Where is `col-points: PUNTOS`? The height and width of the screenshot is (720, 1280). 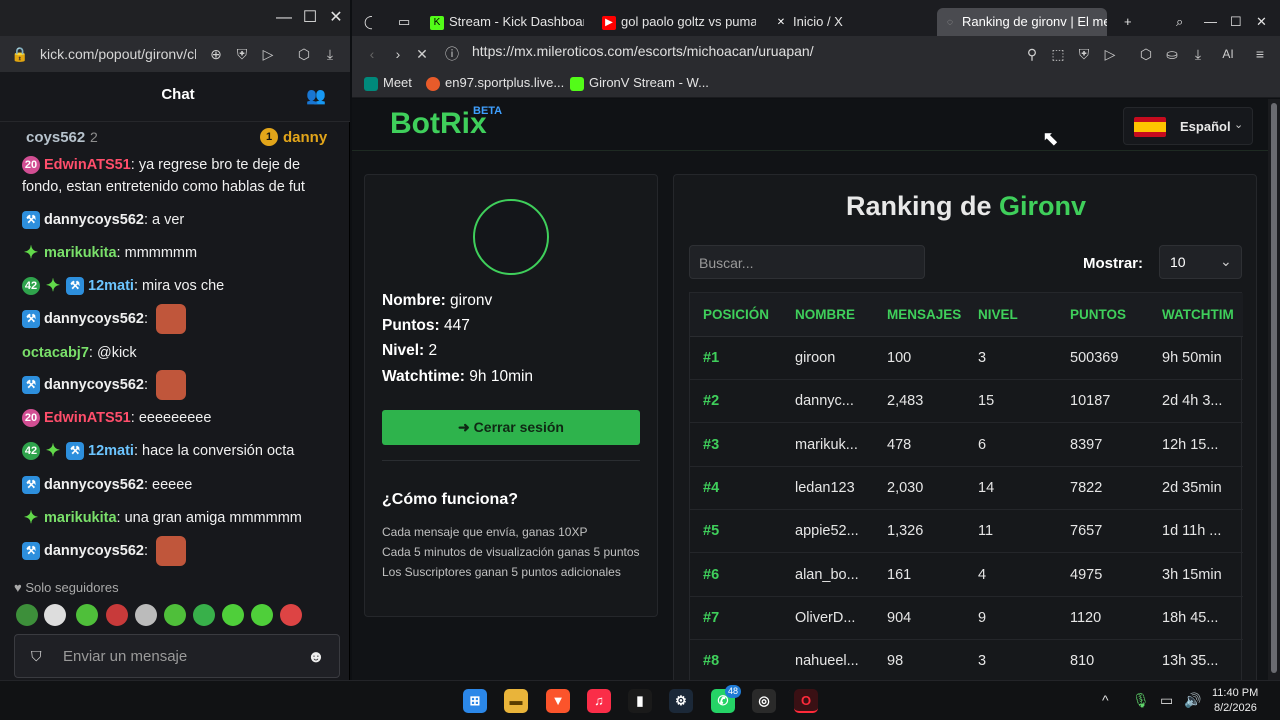
col-points: PUNTOS is located at coordinates (1098, 314).